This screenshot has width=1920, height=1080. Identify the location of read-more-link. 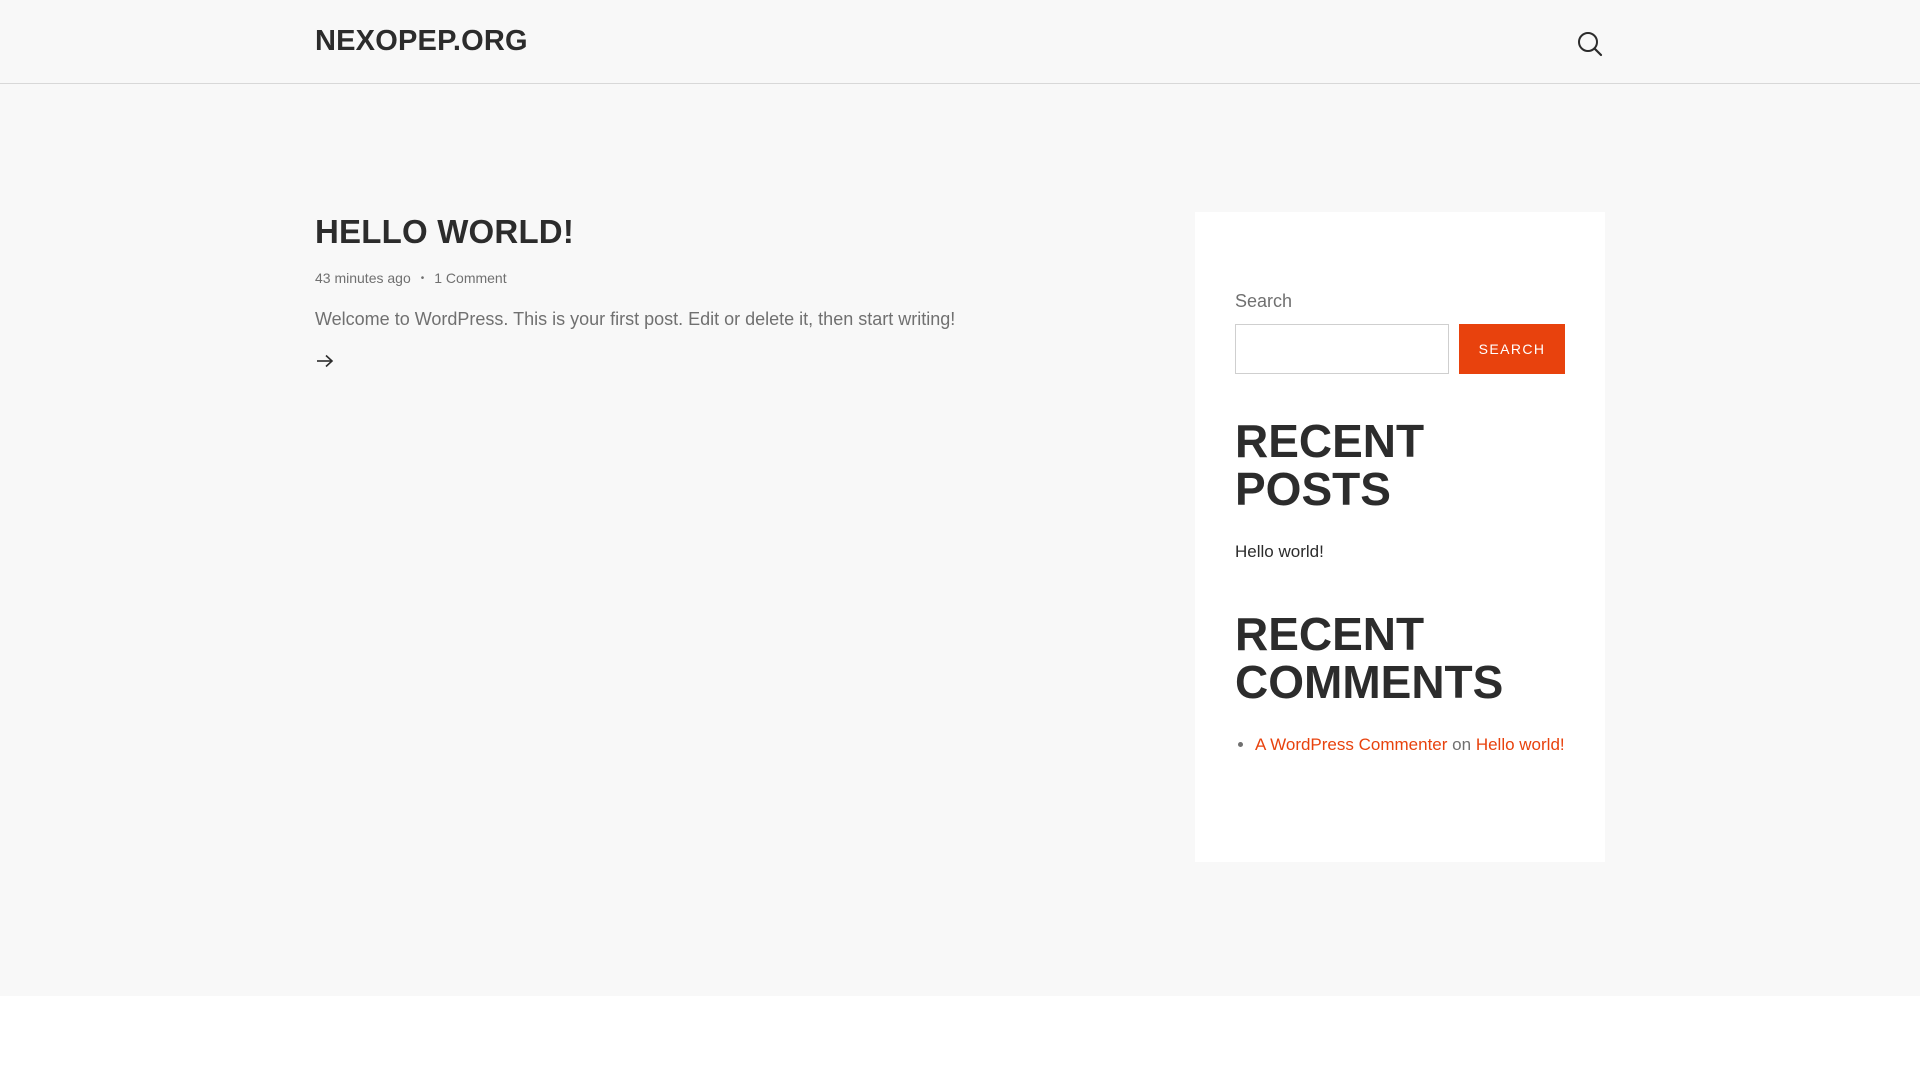
(325, 361).